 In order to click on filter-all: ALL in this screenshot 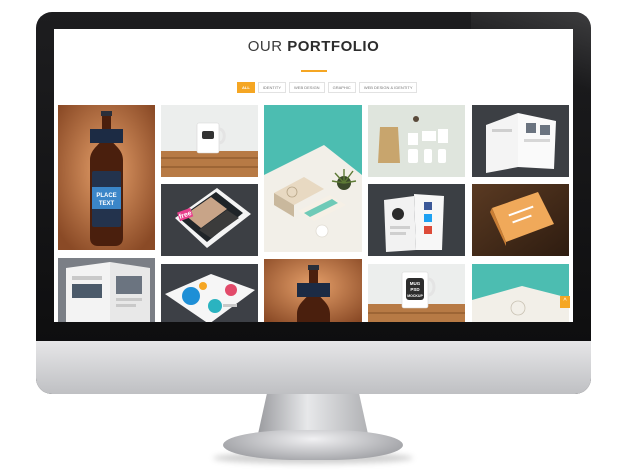, I will do `click(246, 87)`.